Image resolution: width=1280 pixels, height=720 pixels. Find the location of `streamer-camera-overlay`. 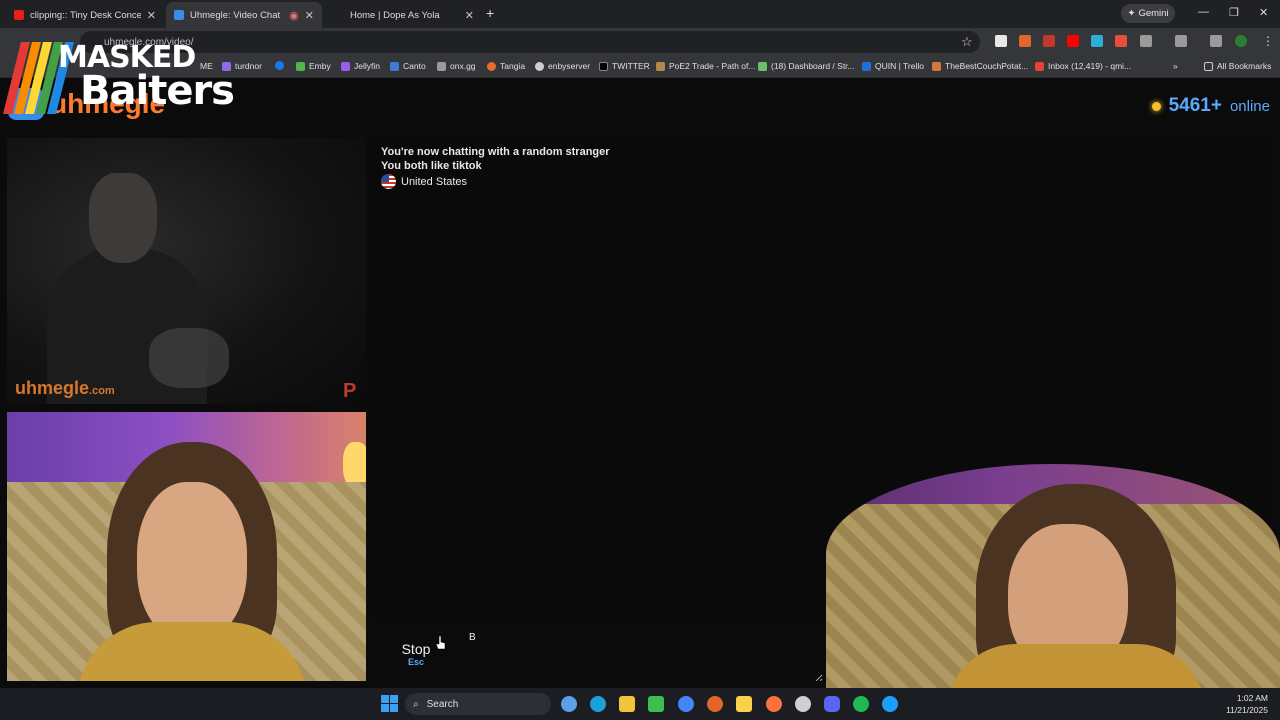

streamer-camera-overlay is located at coordinates (1053, 577).